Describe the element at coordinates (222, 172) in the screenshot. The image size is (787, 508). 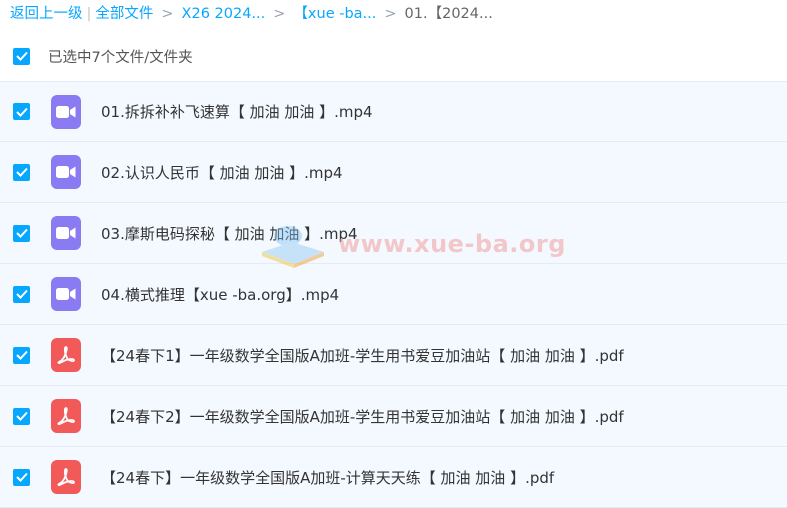
I see `file-name: 02.认识人民币【 加油 加油 】.mp4` at that location.